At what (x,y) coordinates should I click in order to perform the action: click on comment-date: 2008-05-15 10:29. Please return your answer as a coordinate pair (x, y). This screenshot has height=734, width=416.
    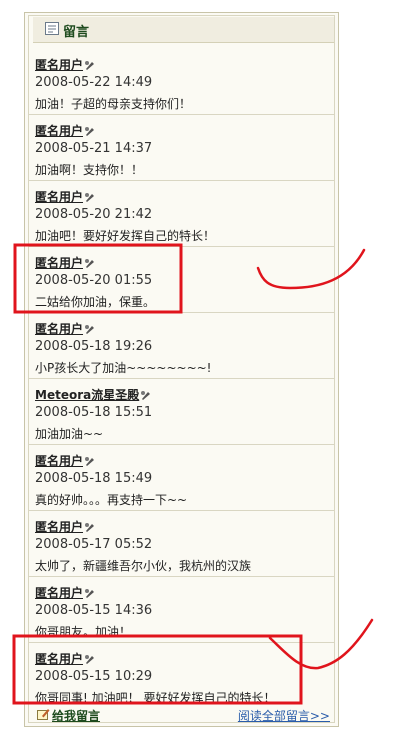
    Looking at the image, I should click on (94, 676).